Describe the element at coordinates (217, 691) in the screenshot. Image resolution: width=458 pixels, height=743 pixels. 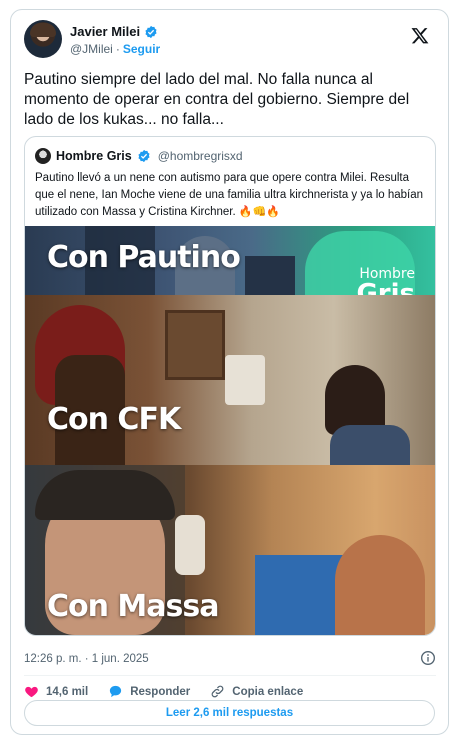
I see `link-icon` at that location.